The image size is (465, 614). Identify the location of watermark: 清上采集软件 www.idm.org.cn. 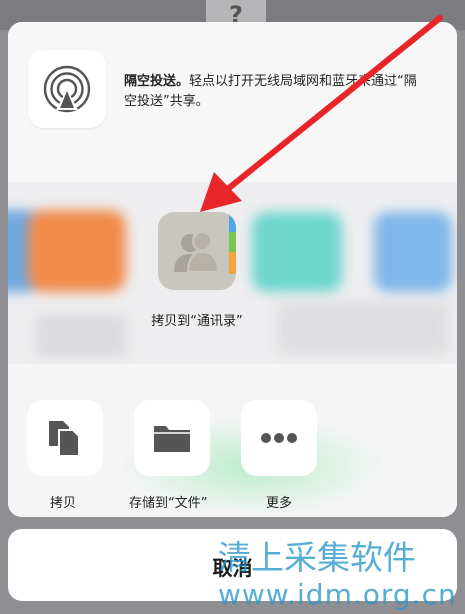
(341, 576).